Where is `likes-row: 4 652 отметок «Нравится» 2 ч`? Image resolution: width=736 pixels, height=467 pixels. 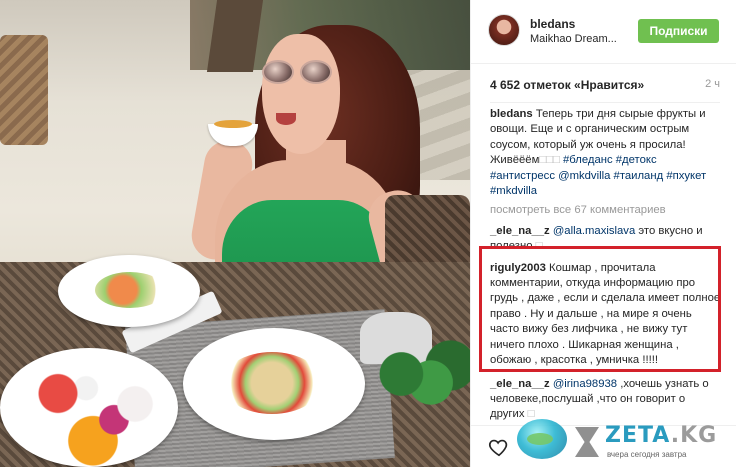
likes-row: 4 652 отметок «Нравится» 2 ч is located at coordinates (605, 86).